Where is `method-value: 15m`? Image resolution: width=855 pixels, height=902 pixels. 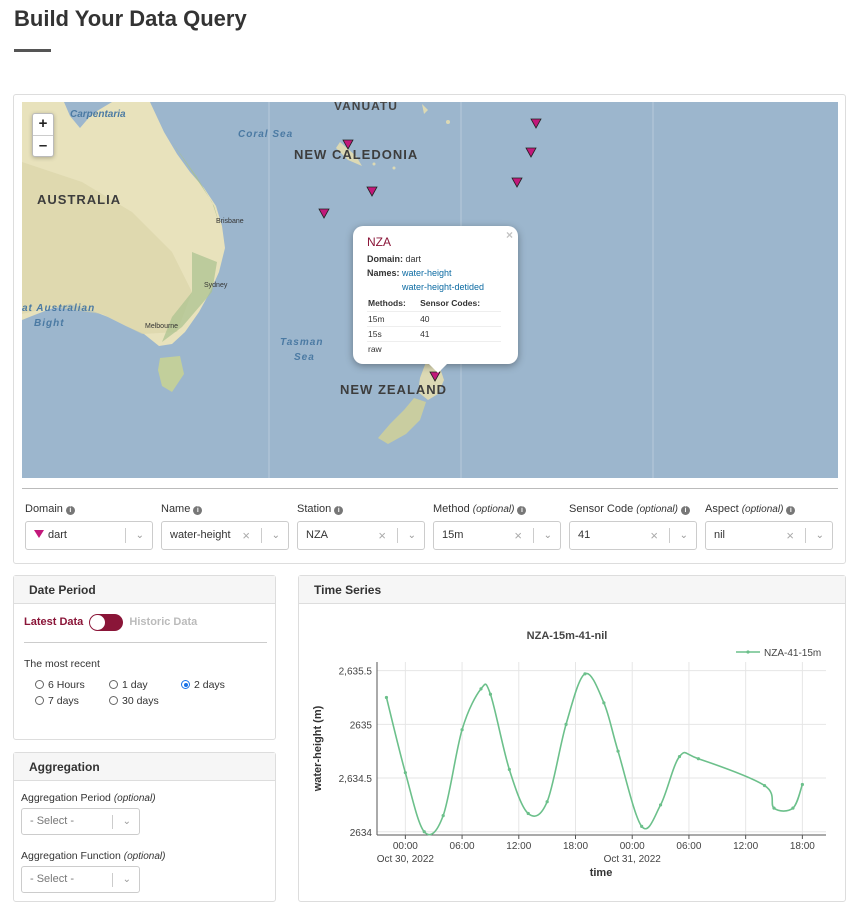 method-value: 15m is located at coordinates (453, 535).